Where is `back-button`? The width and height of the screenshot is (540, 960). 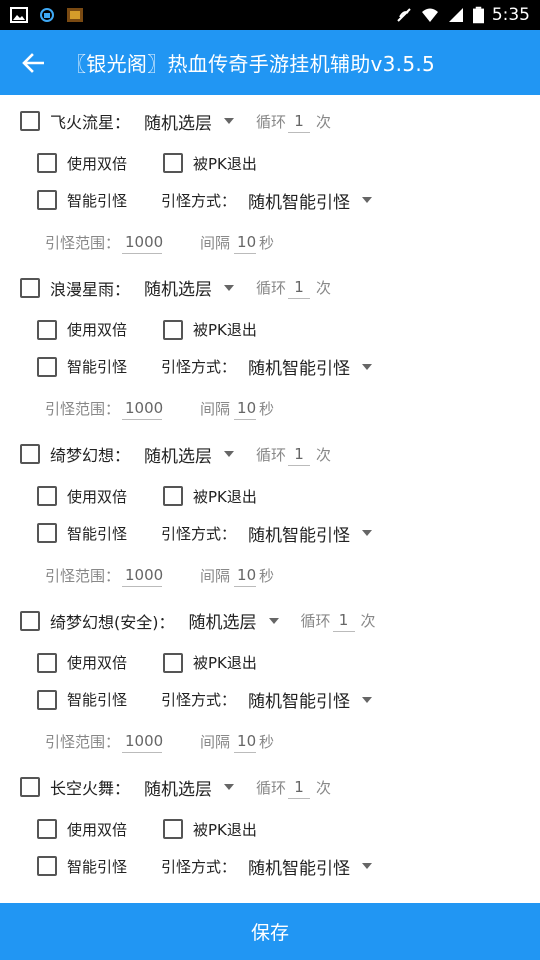
back-button is located at coordinates (33, 62).